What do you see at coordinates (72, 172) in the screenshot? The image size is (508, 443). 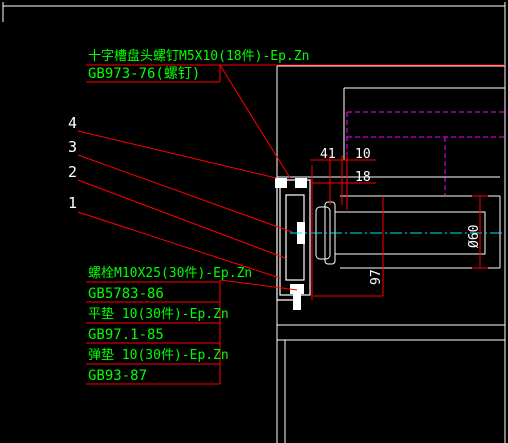 I see `callout-2: 2` at bounding box center [72, 172].